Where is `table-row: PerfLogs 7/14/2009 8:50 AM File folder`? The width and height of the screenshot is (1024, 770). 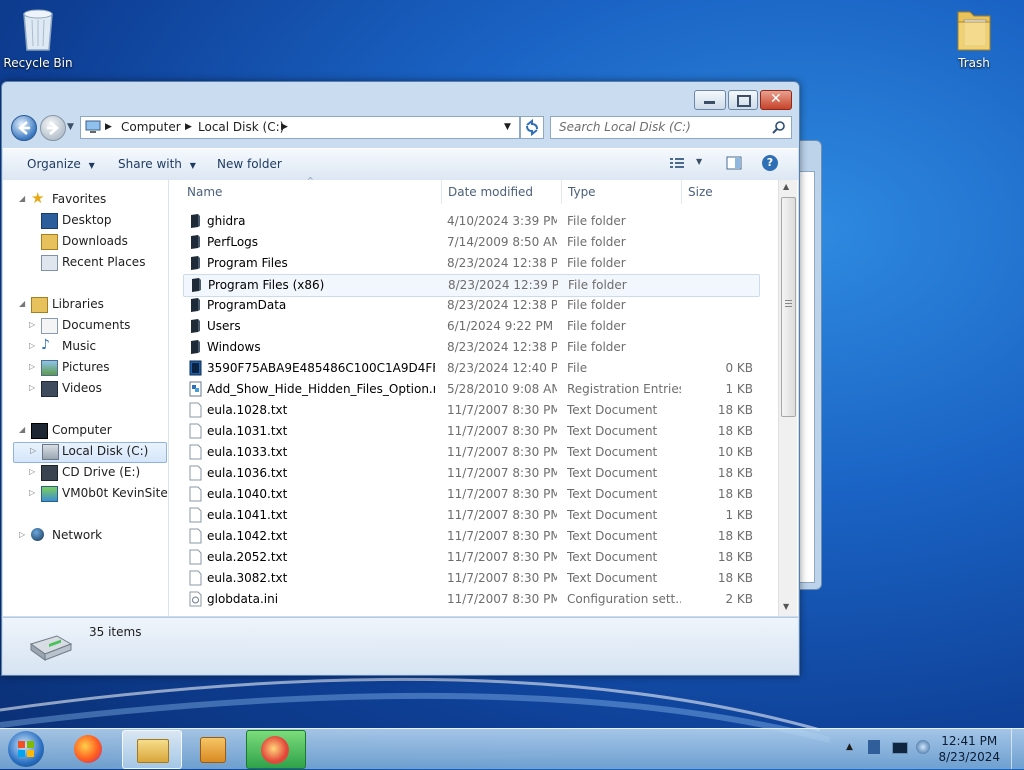 table-row: PerfLogs 7/14/2009 8:50 AM File folder is located at coordinates (470, 242).